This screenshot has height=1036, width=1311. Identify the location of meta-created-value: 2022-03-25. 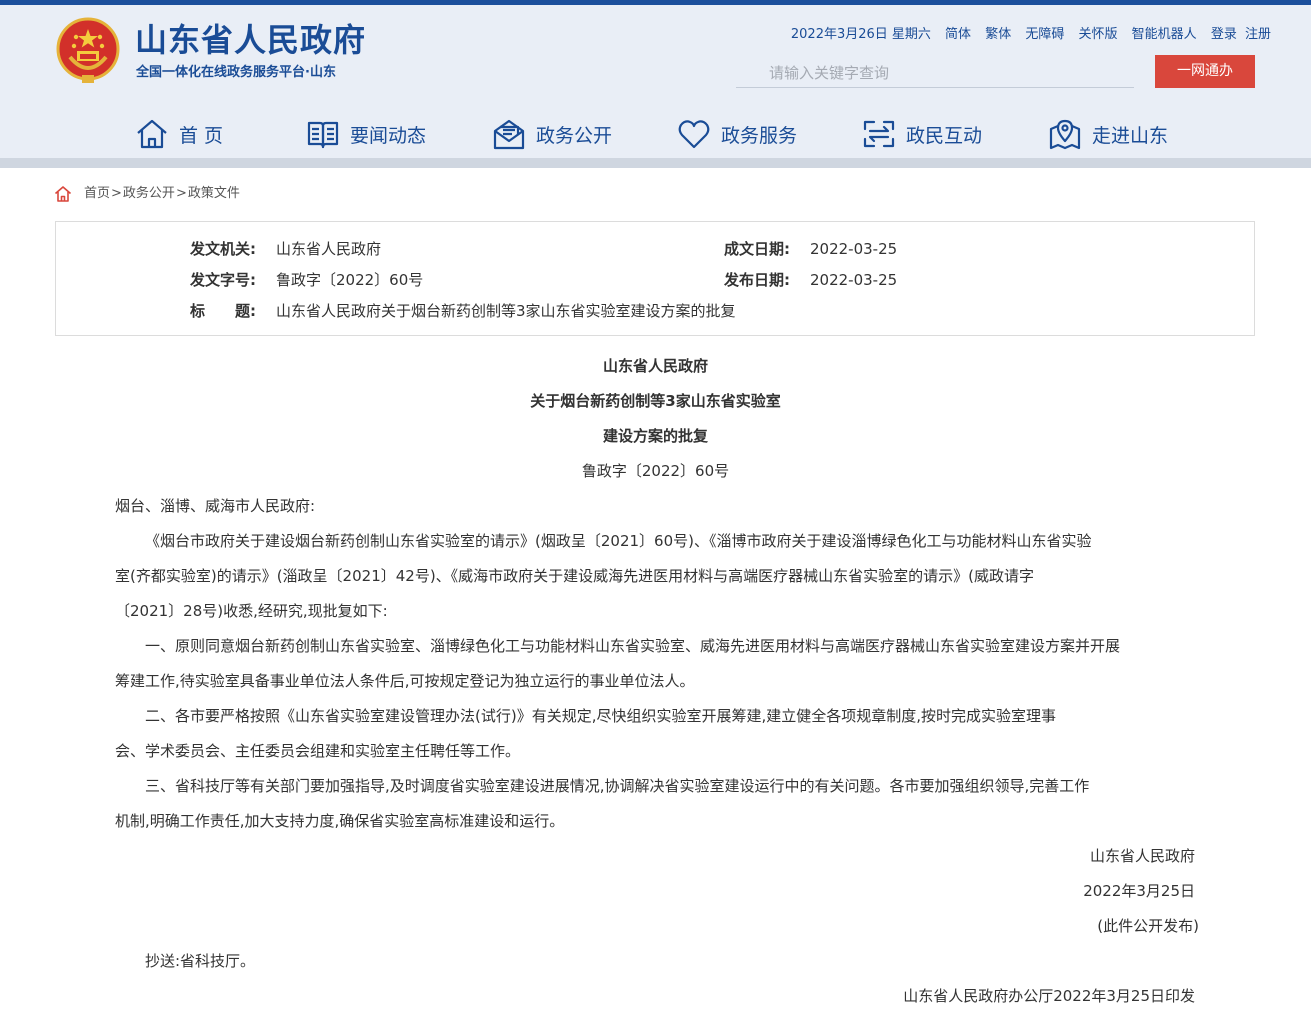
(854, 249).